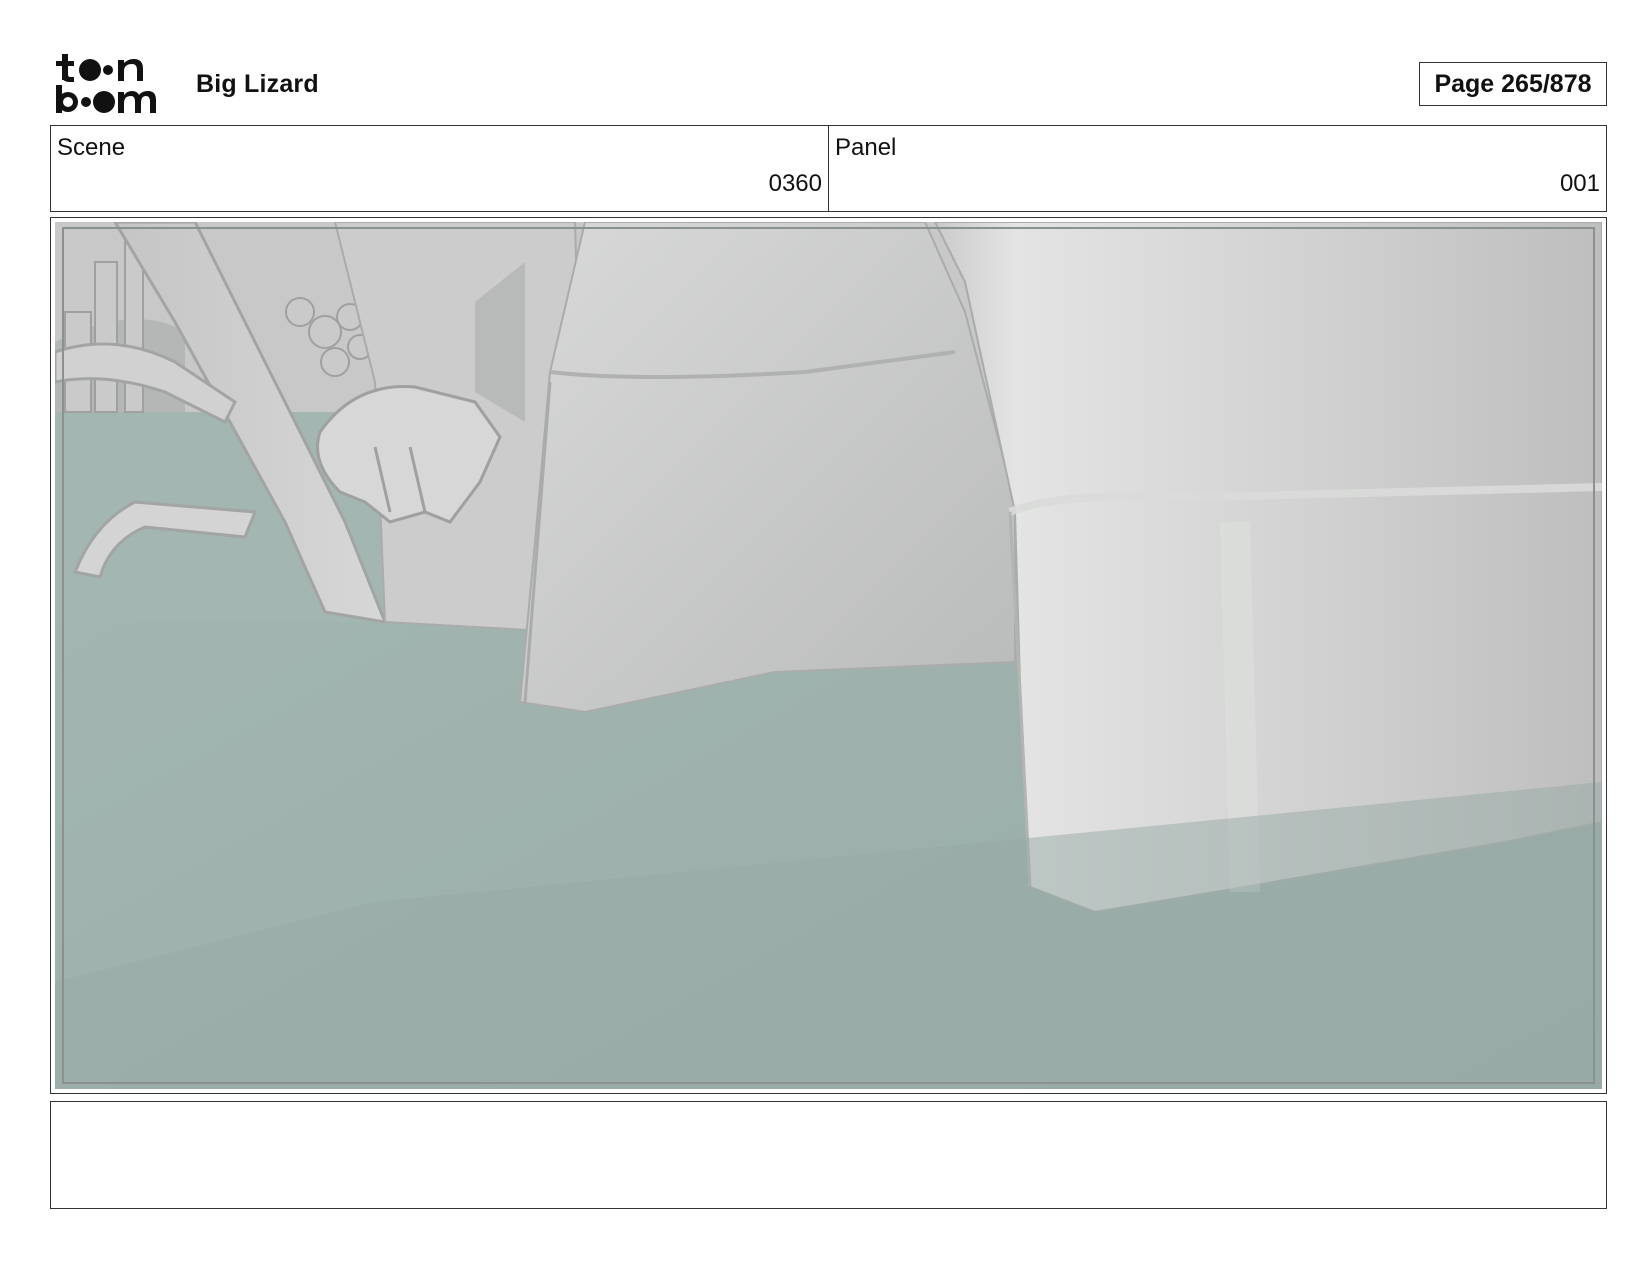 The width and height of the screenshot is (1650, 1275). Describe the element at coordinates (1217, 168) in the screenshot. I see `panel-cell: Panel 001` at that location.